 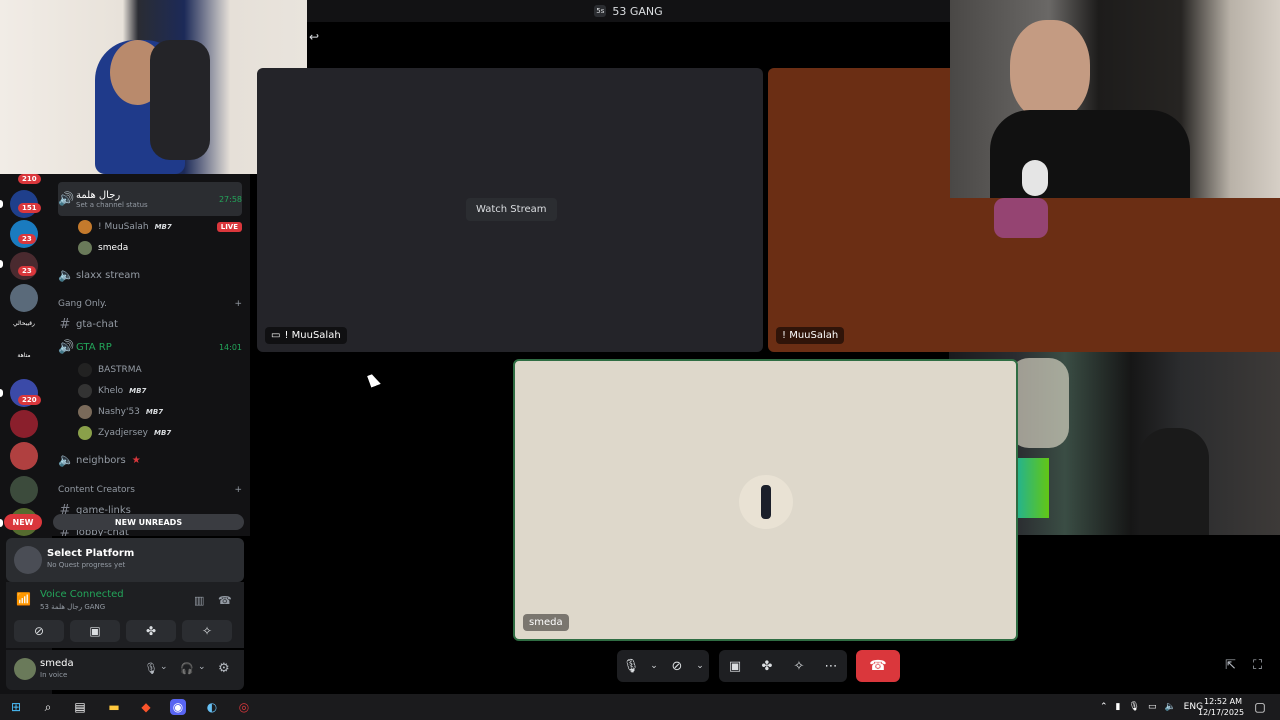 What do you see at coordinates (23, 522) in the screenshot?
I see `new-servers-pill: NEW` at bounding box center [23, 522].